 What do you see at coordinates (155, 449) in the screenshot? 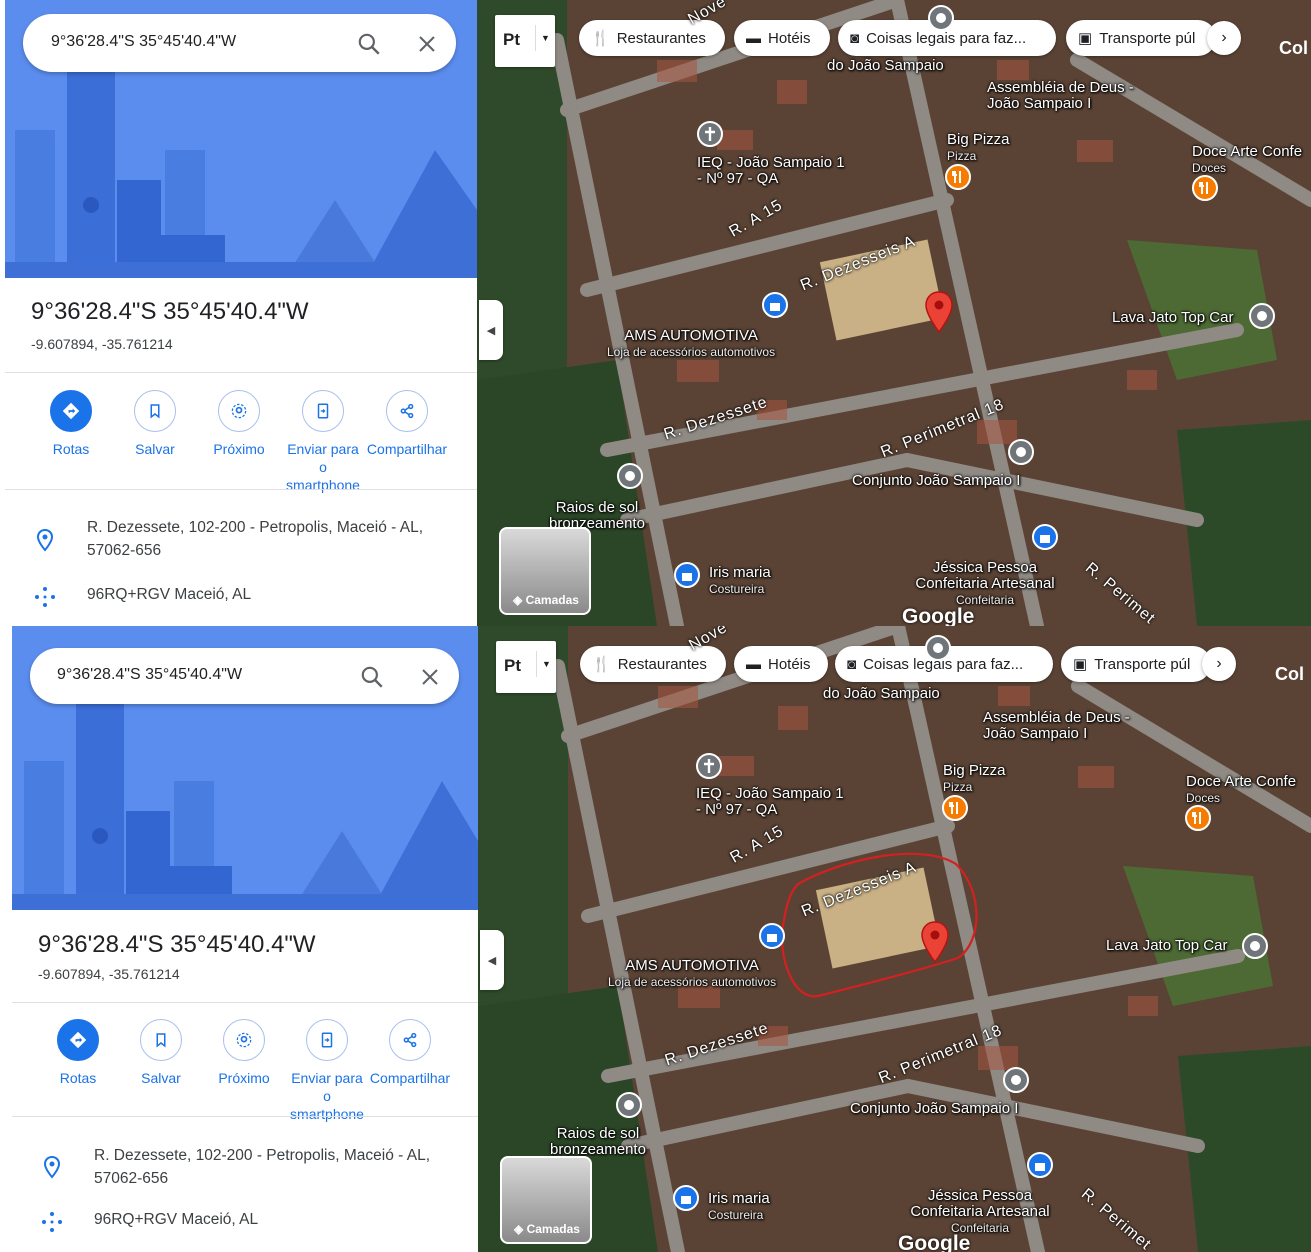
I see `save-label: Salvar` at bounding box center [155, 449].